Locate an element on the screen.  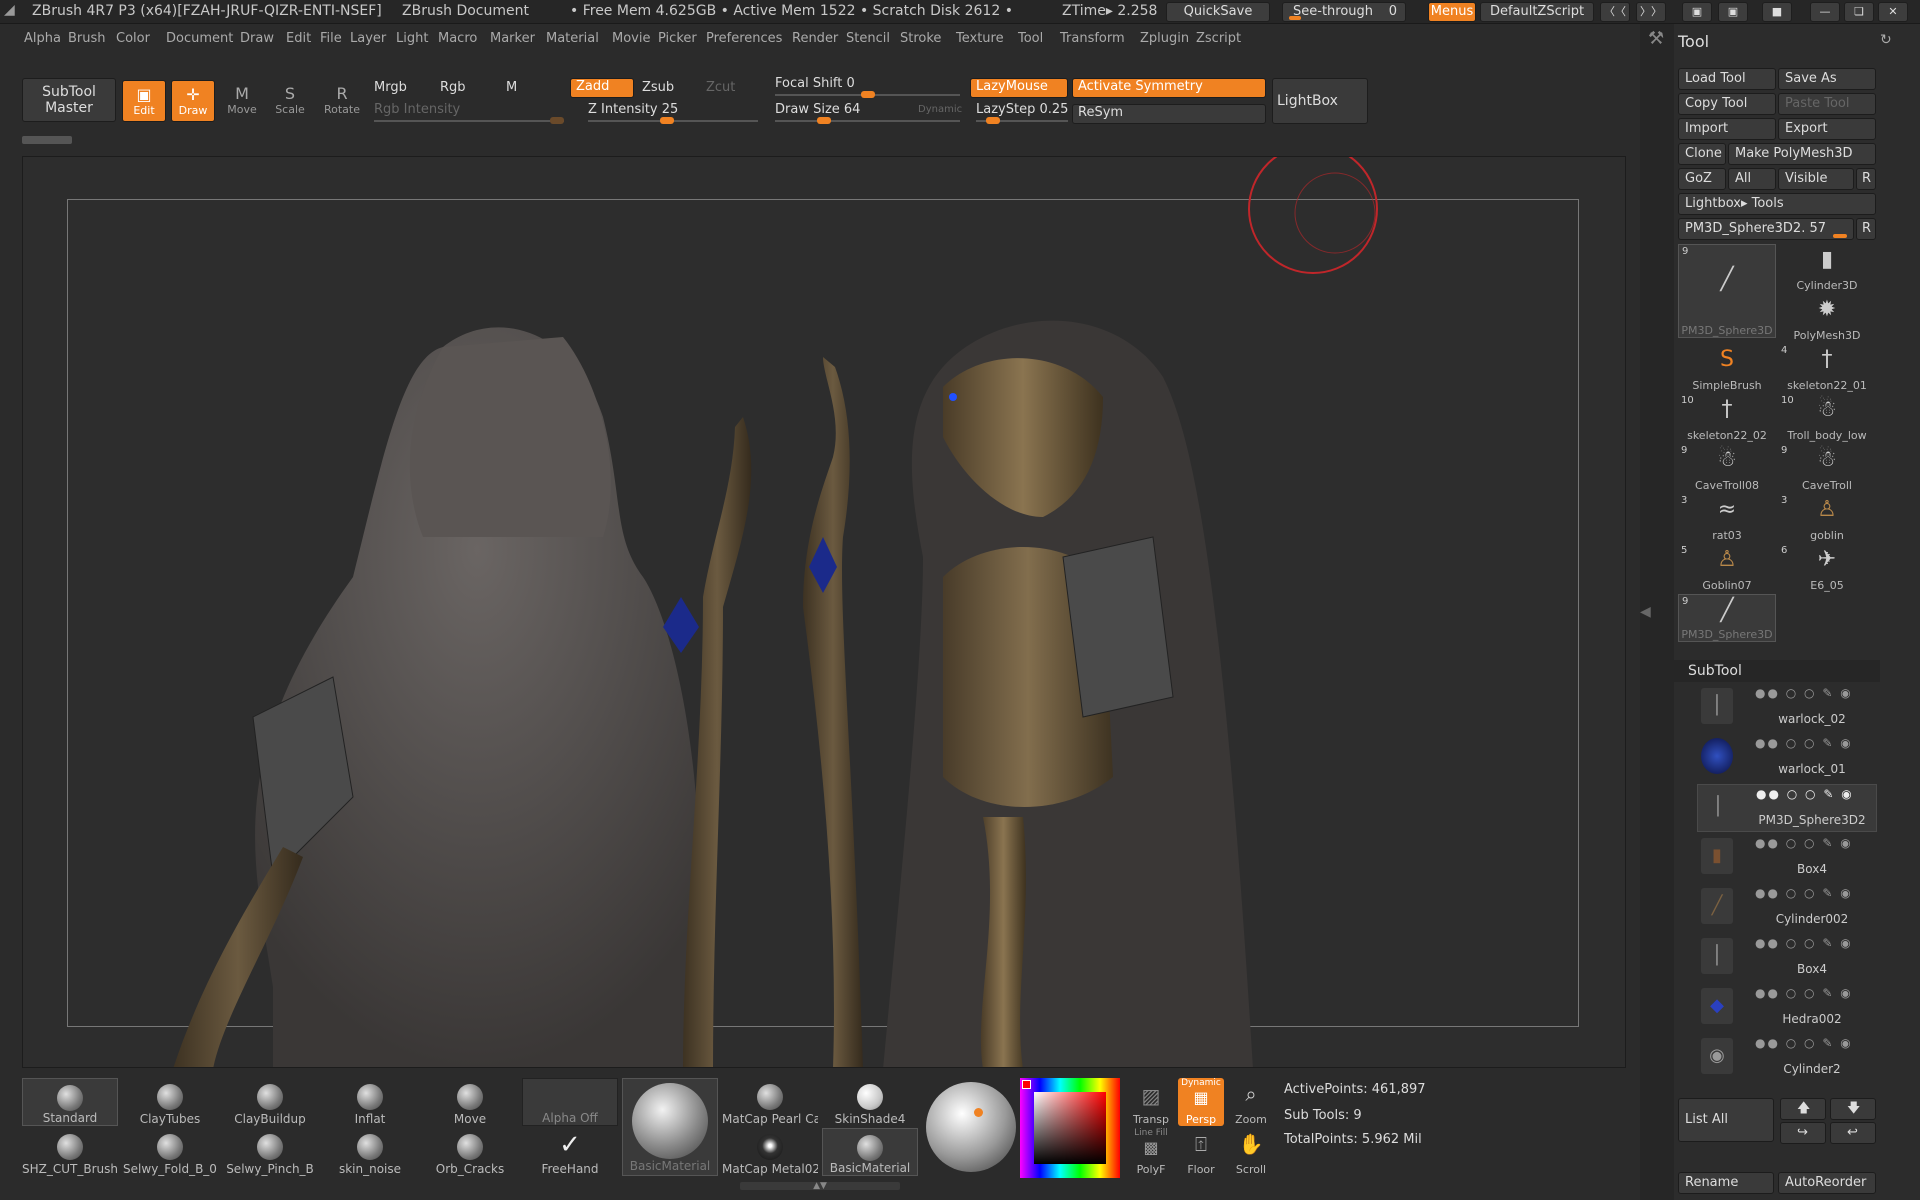
tool-thumb-cavetroll08: 9 ☃ CaveTroll08 is located at coordinates (1727, 468).